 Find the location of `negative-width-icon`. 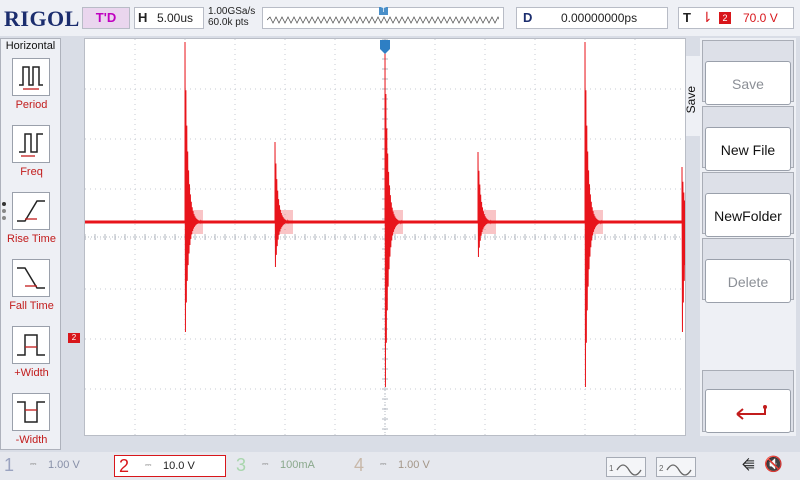

negative-width-icon is located at coordinates (31, 412).